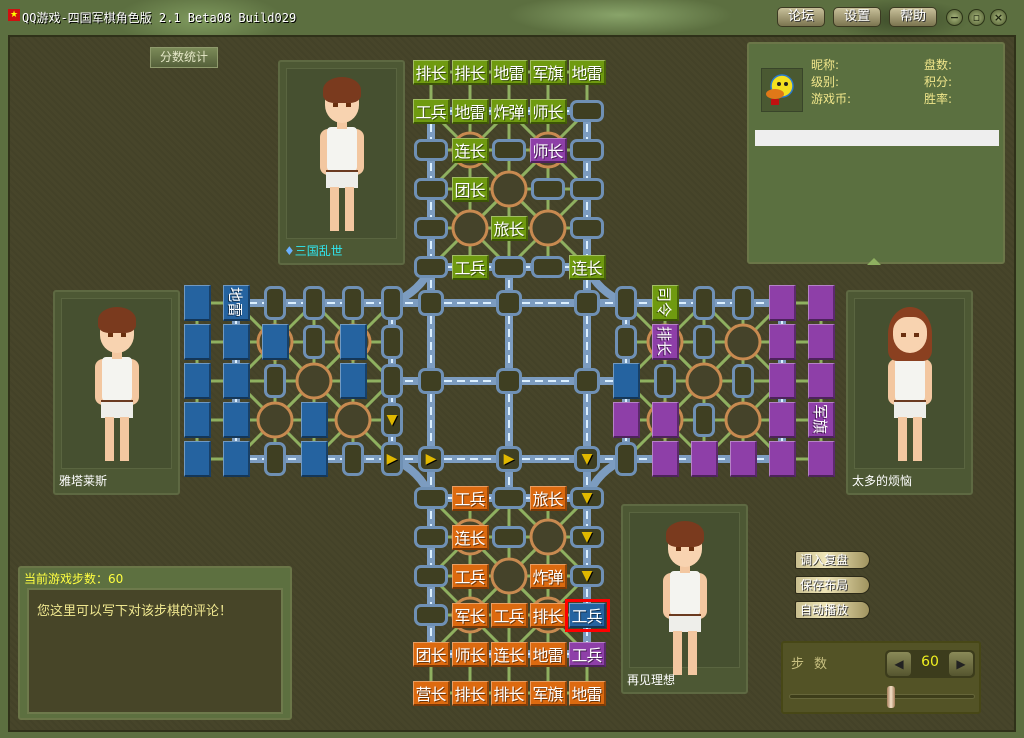 This screenshot has height=738, width=1024. I want to click on piece: 营长, so click(431, 693).